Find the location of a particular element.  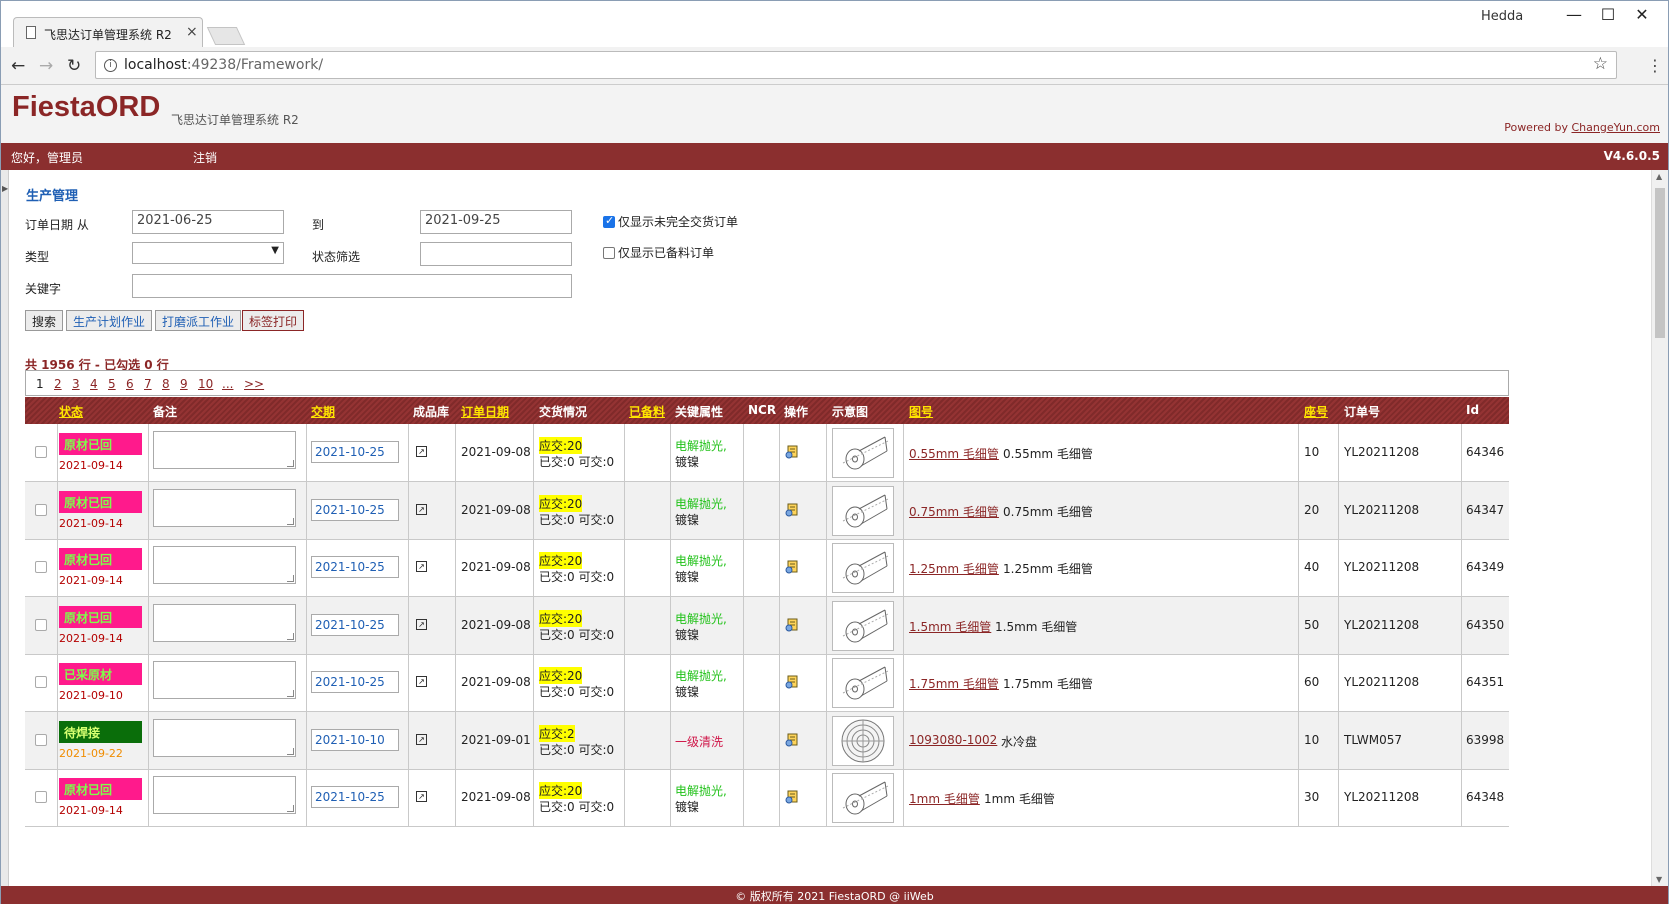

grind-dispatch-button: 打磨派工作业 is located at coordinates (198, 320).